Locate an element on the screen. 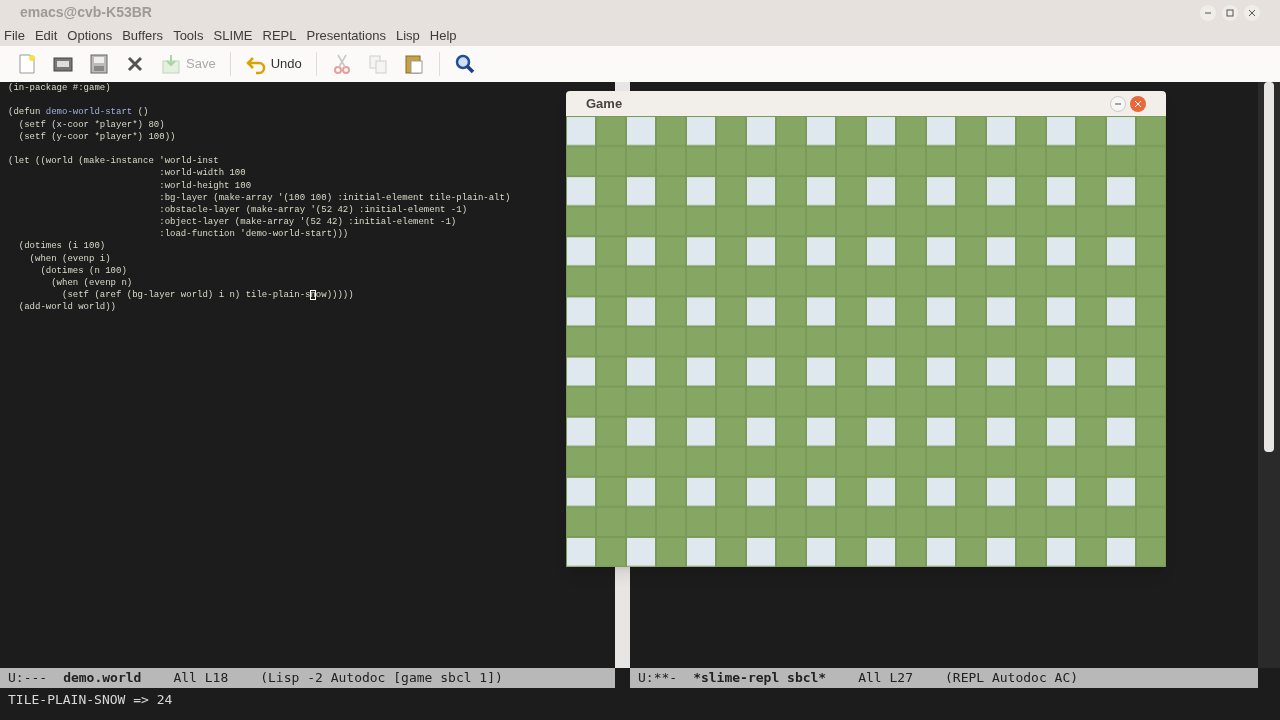 The height and width of the screenshot is (720, 1280). buffer-name: *slime-repl sbcl* is located at coordinates (760, 678).